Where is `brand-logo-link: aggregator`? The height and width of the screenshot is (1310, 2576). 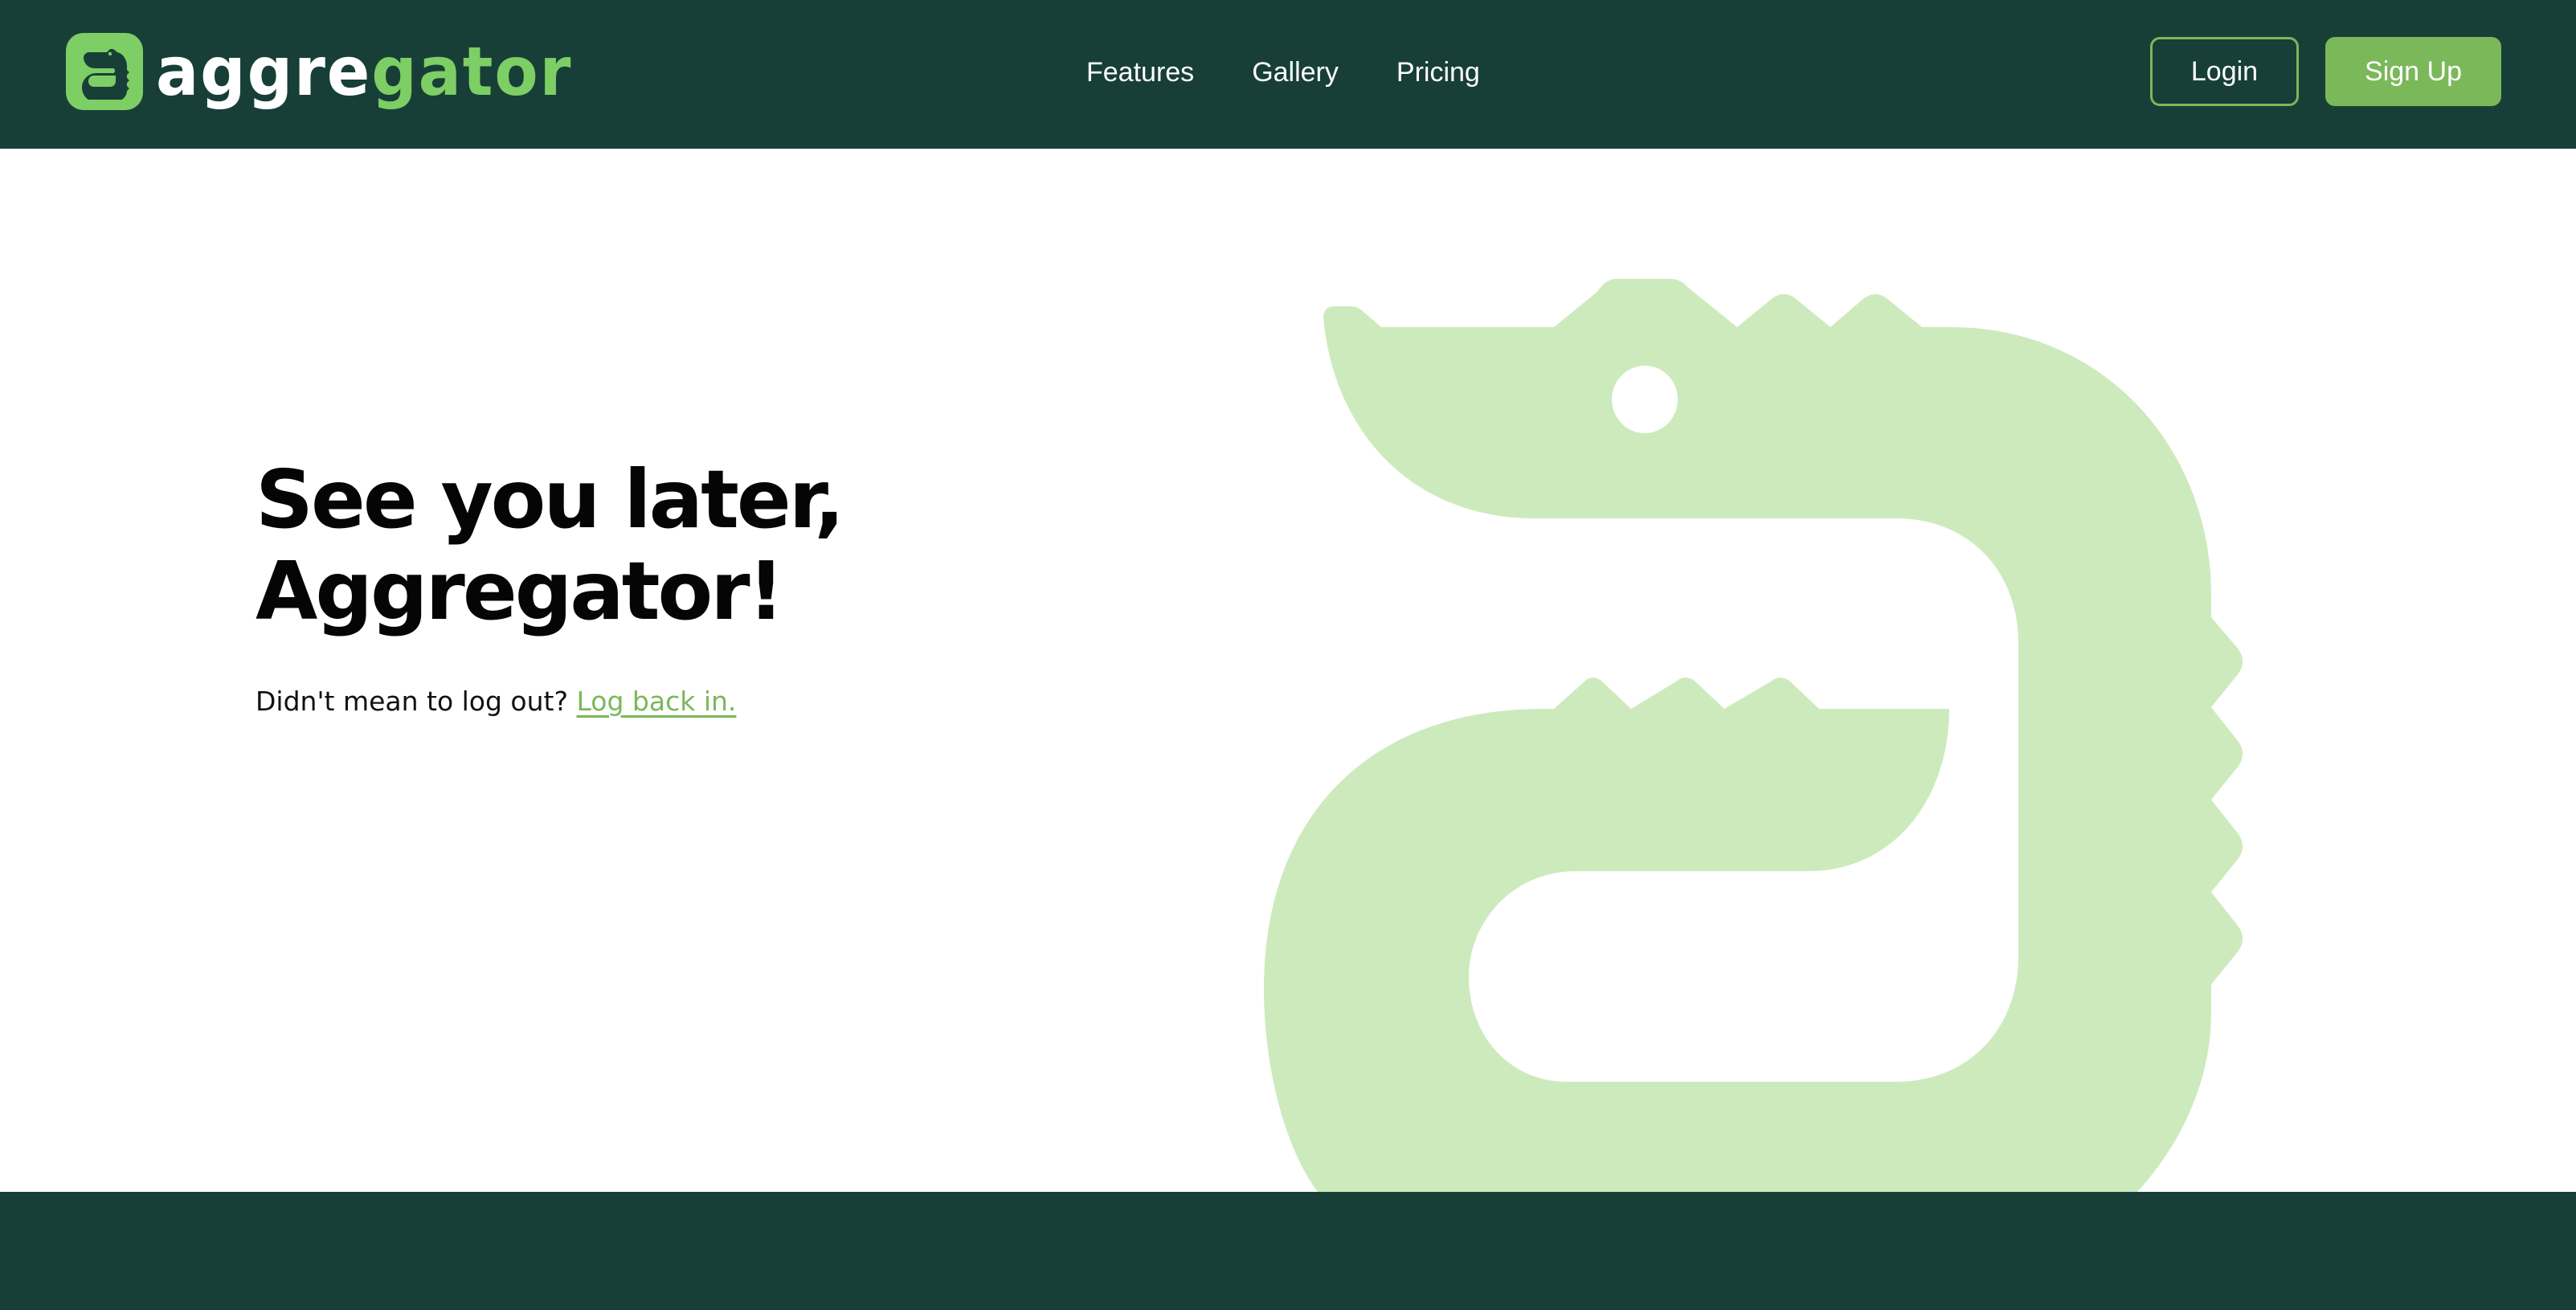 brand-logo-link: aggregator is located at coordinates (333, 71).